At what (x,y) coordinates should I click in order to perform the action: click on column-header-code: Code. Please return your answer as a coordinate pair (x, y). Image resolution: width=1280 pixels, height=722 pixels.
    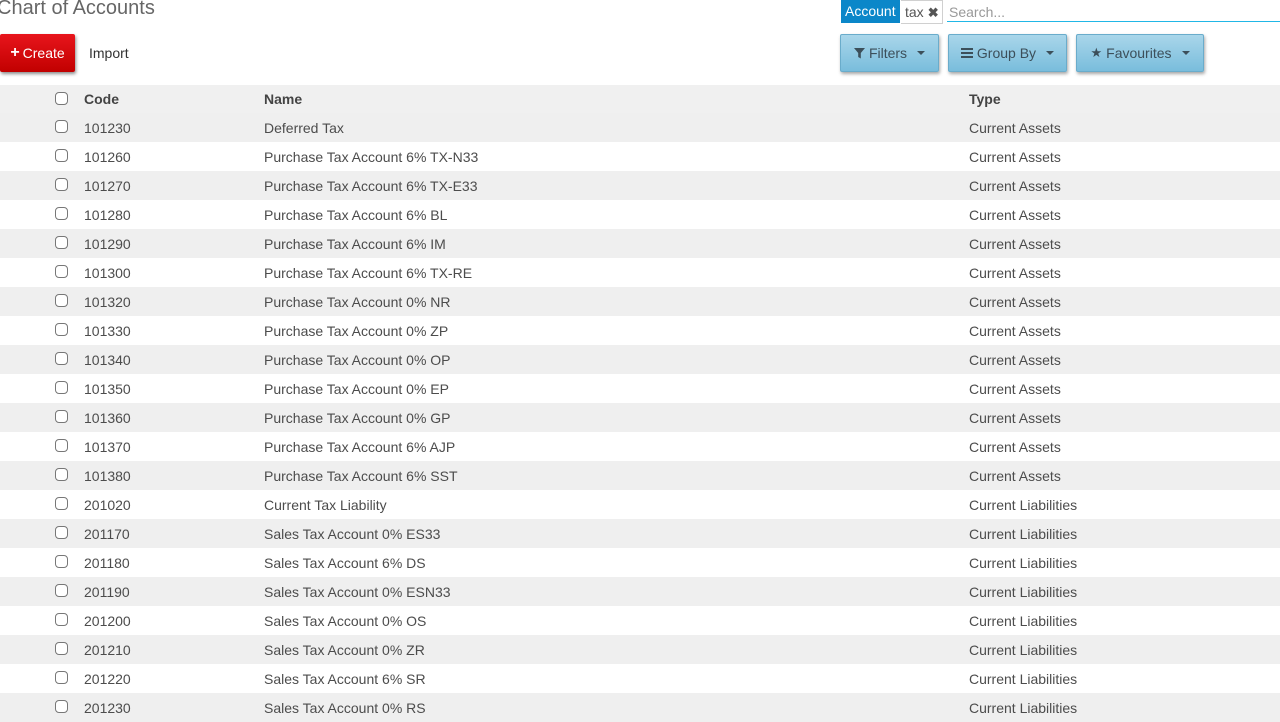
    Looking at the image, I should click on (101, 99).